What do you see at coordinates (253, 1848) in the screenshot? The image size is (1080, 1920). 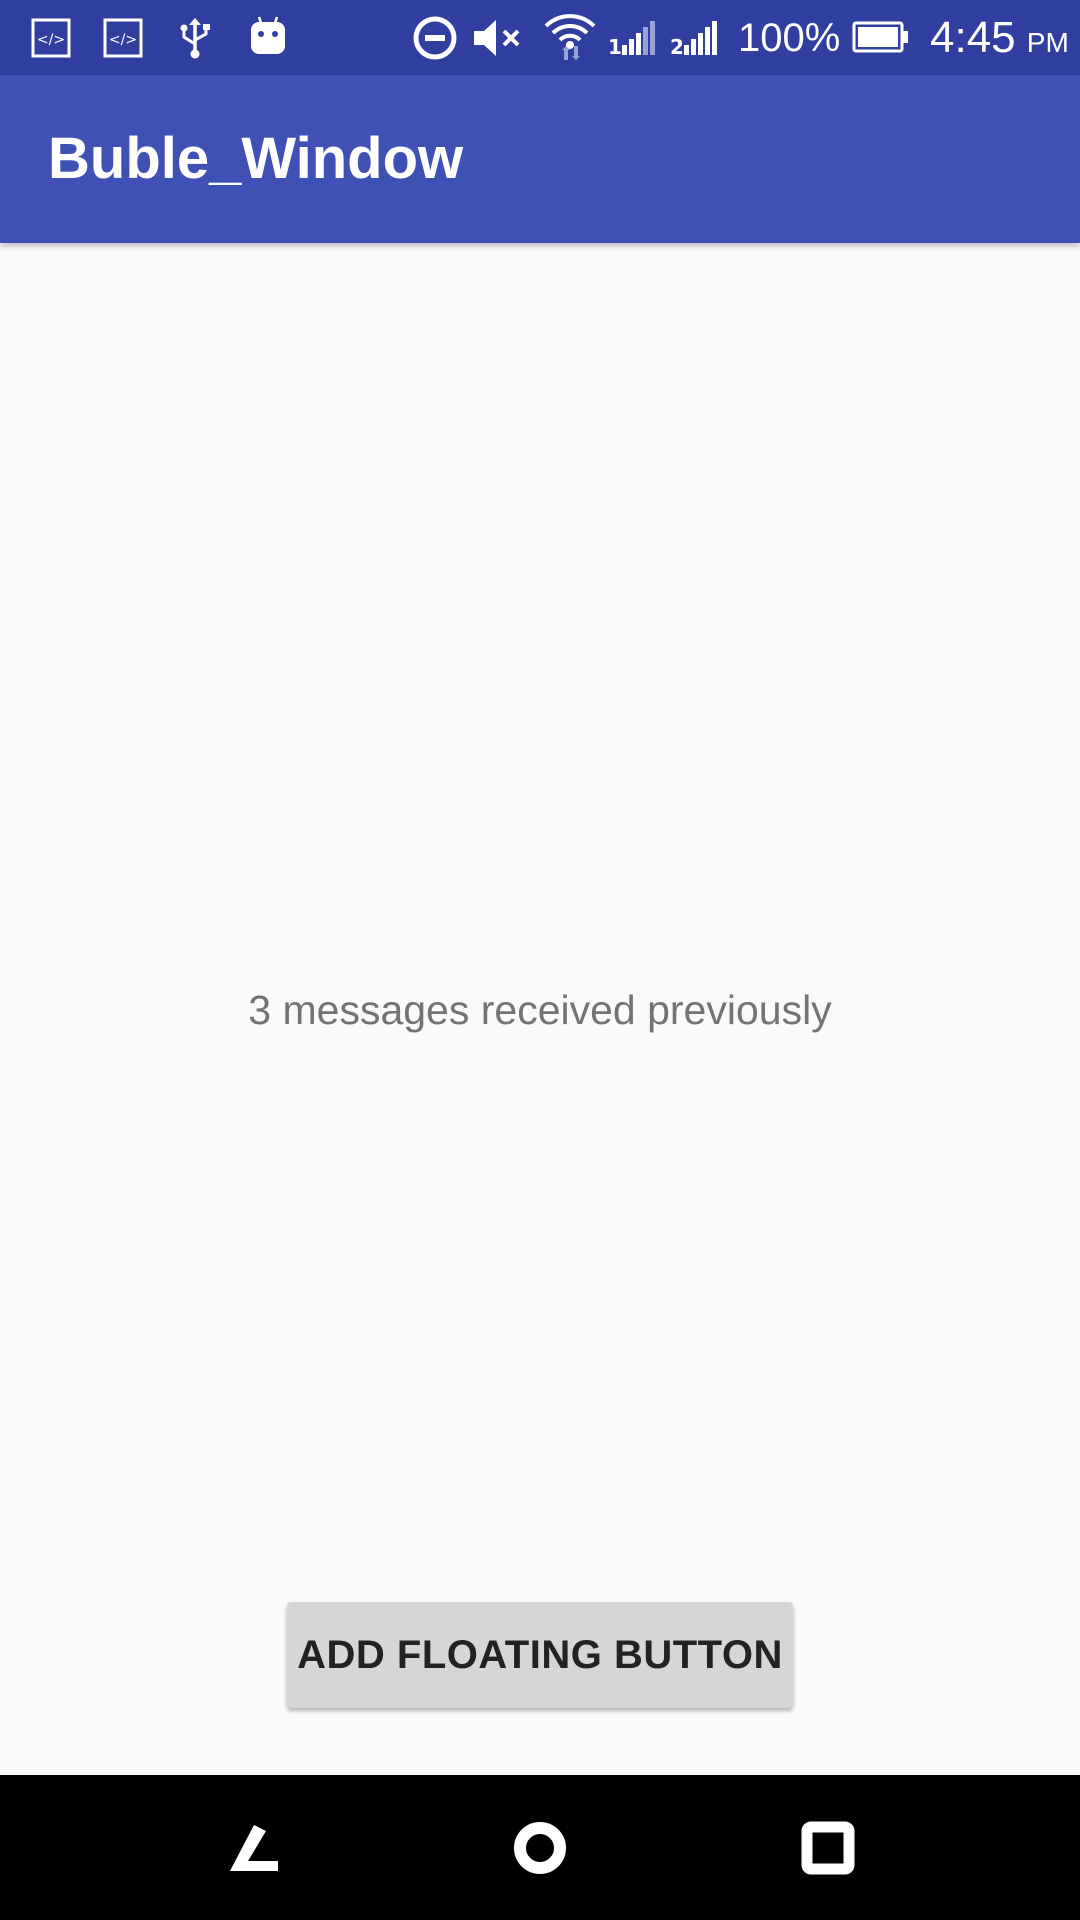 I see `back-icon` at bounding box center [253, 1848].